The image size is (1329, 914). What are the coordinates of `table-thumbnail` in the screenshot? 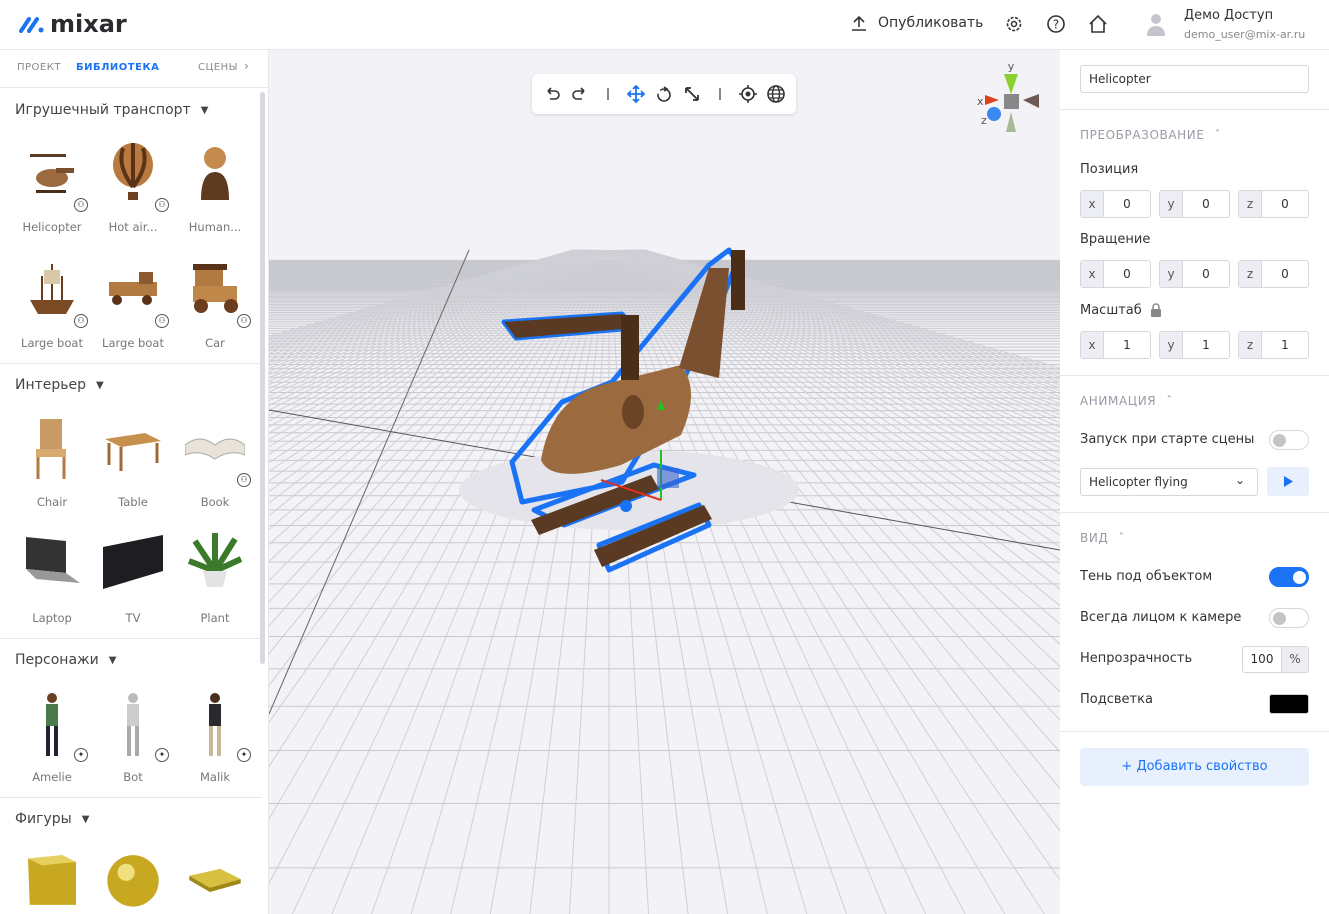 It's located at (133, 452).